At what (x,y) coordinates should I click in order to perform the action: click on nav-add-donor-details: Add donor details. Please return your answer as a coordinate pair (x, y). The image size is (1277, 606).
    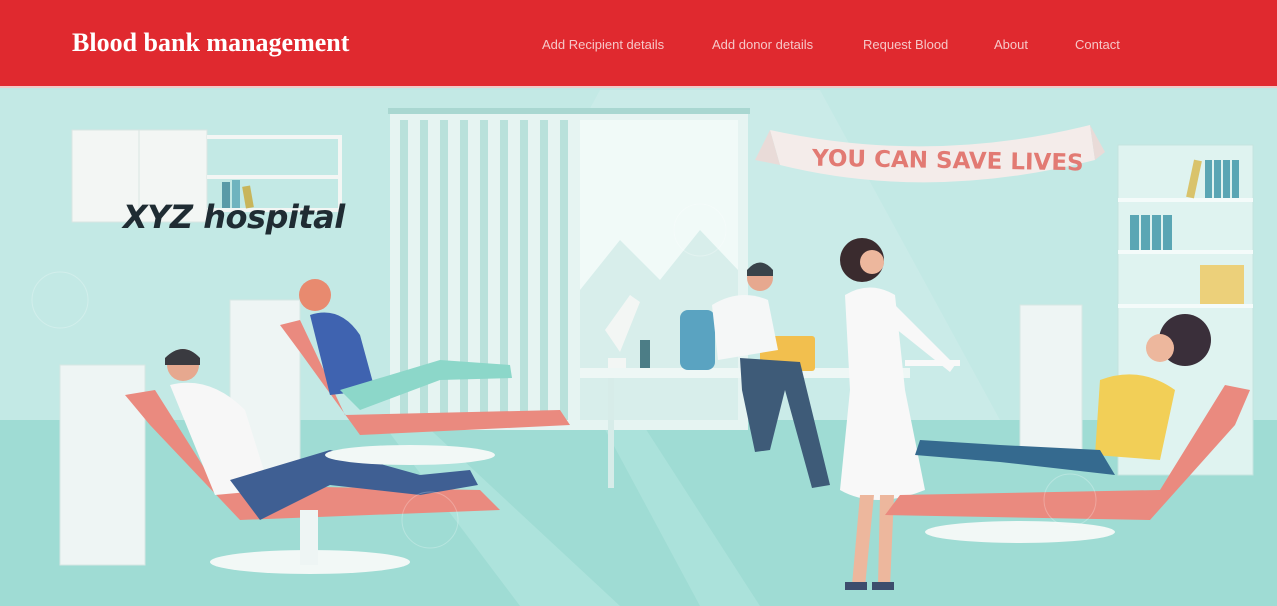
    Looking at the image, I should click on (762, 44).